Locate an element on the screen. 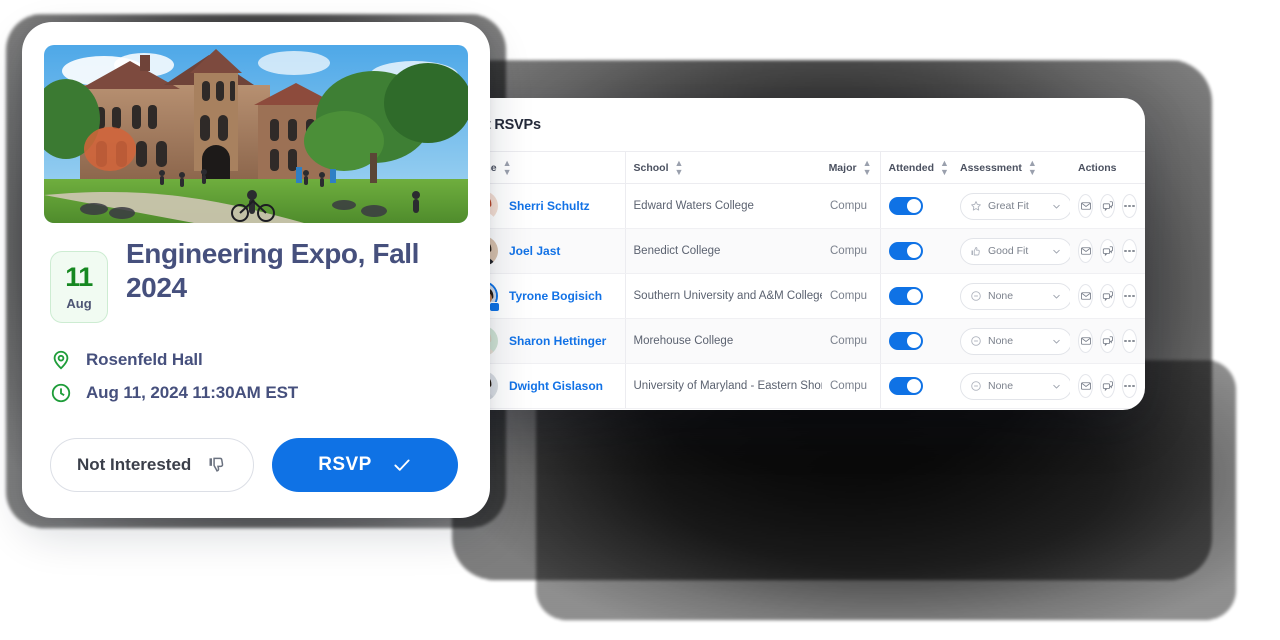 Image resolution: width=1280 pixels, height=640 pixels. row-assessment-cell: Great Fit is located at coordinates (1011, 206).